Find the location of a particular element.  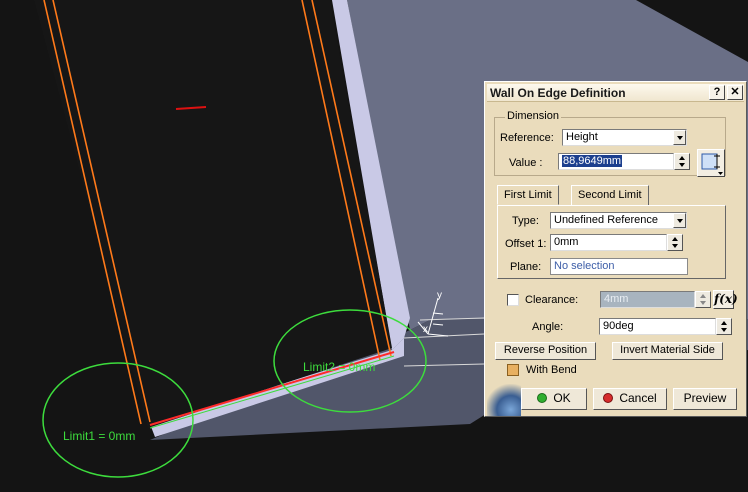

with-bend-checkbox is located at coordinates (513, 370).